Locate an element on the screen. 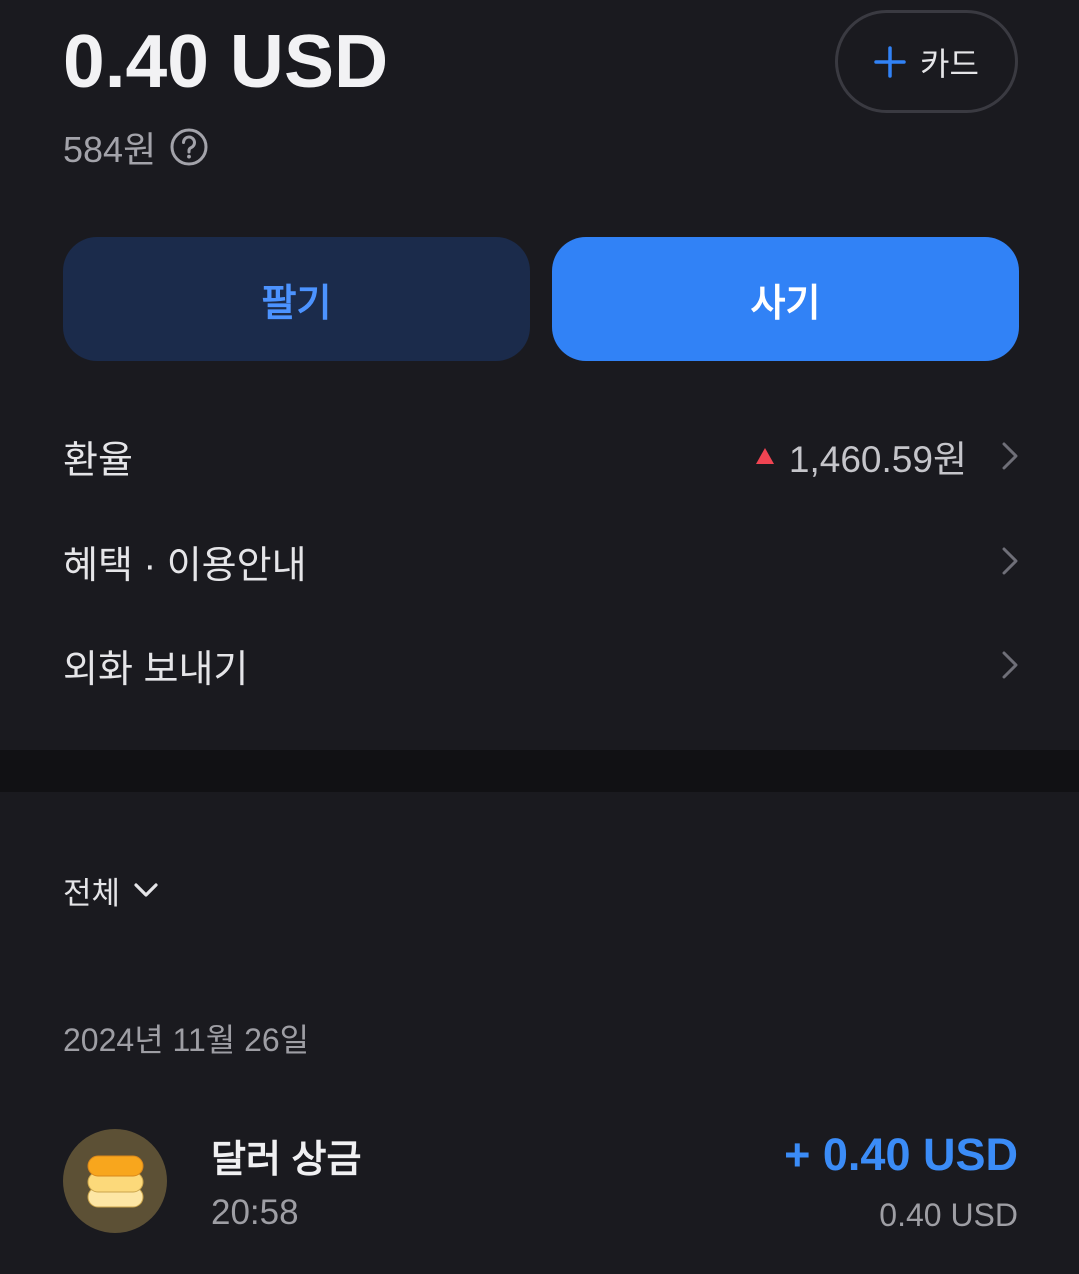  add-card-button: 카드 is located at coordinates (926, 61).